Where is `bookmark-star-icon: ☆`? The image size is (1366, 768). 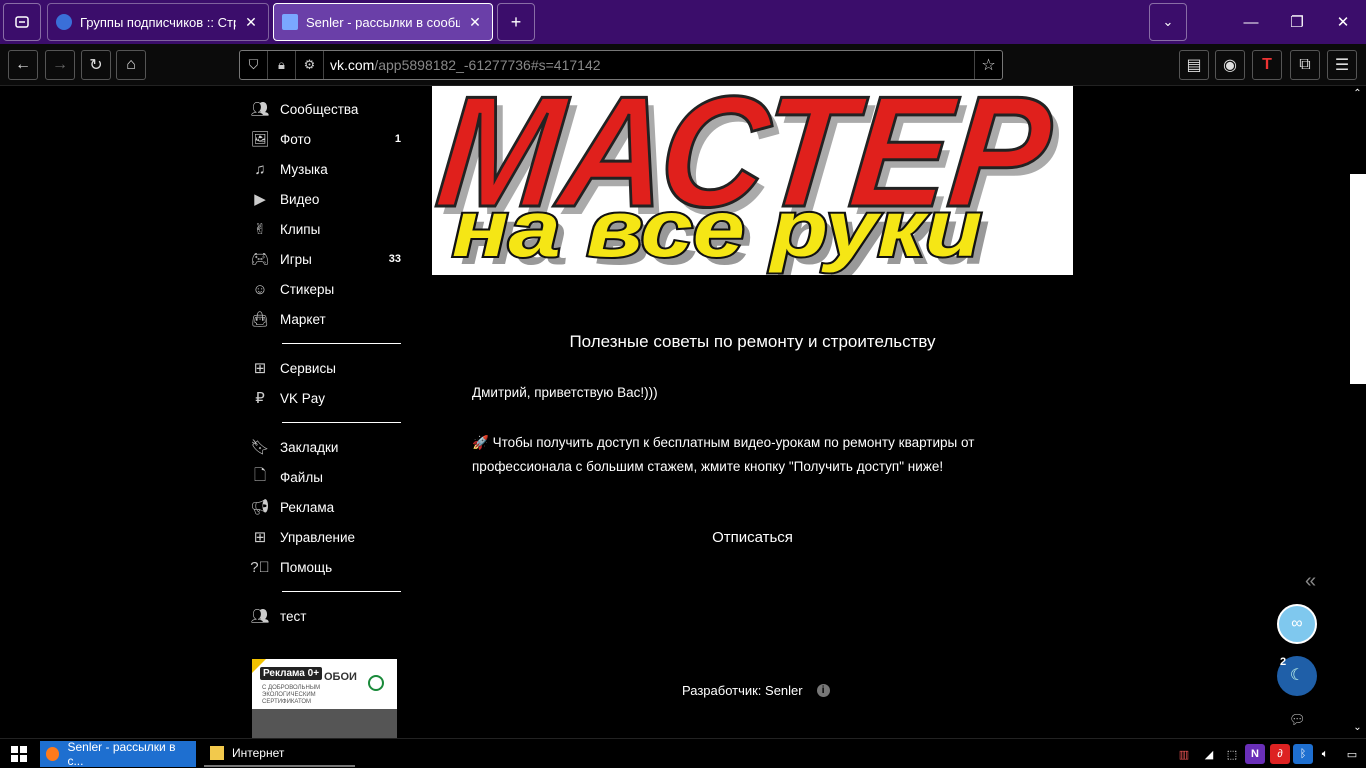
bookmark-star-icon: ☆ is located at coordinates (988, 65).